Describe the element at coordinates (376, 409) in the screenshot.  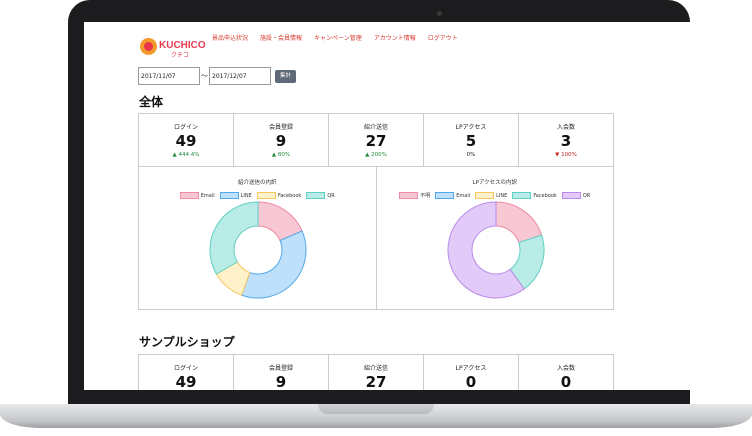
I see `laptop-notch` at that location.